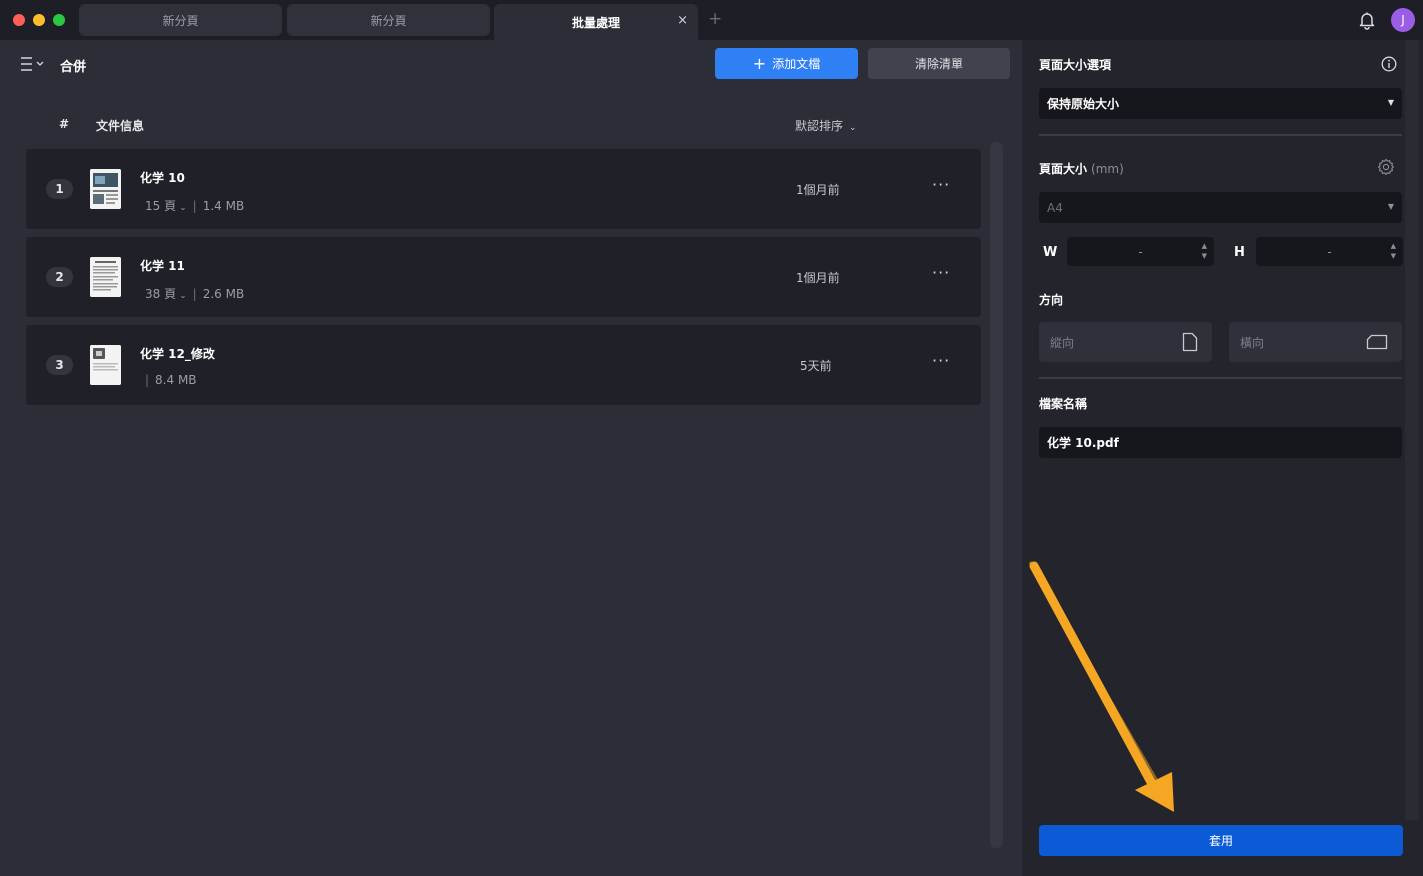 This screenshot has width=1423, height=876. I want to click on title-bar: 新分頁 新分頁 批量處理 × + J, so click(711, 20).